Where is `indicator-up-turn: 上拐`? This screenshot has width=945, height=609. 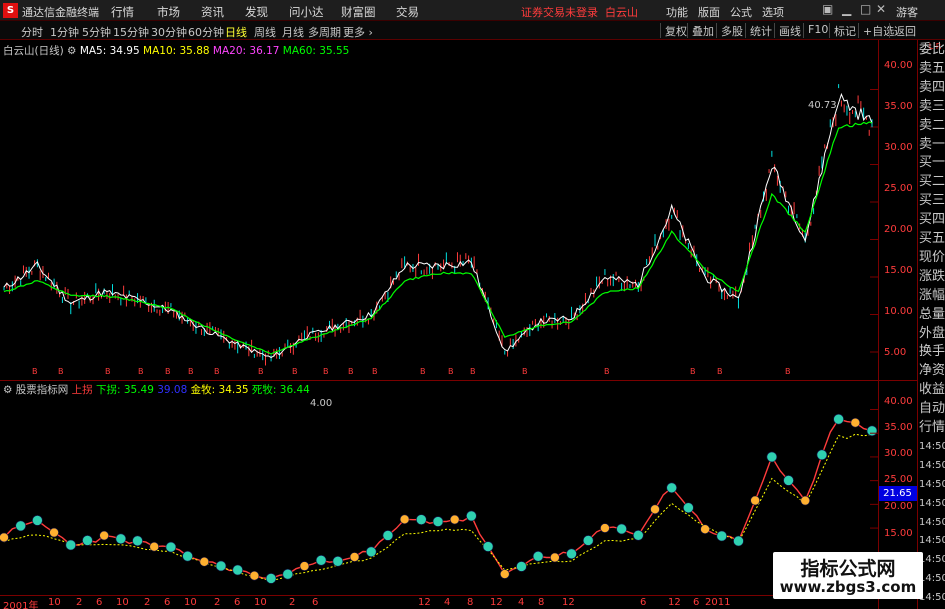
indicator-up-turn: 上拐 is located at coordinates (82, 390).